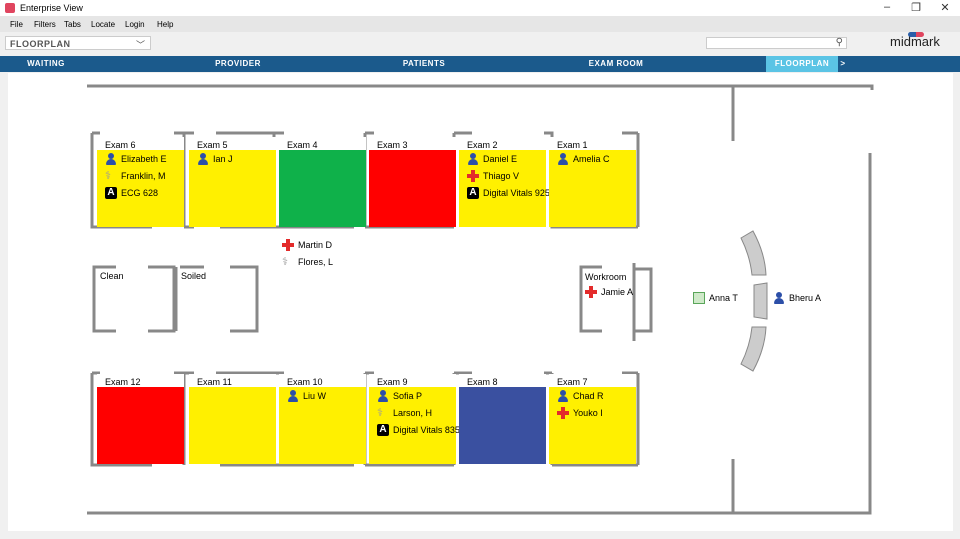 The width and height of the screenshot is (960, 539). Describe the element at coordinates (285, 262) in the screenshot. I see `stethoscope-icon: ⚕` at that location.